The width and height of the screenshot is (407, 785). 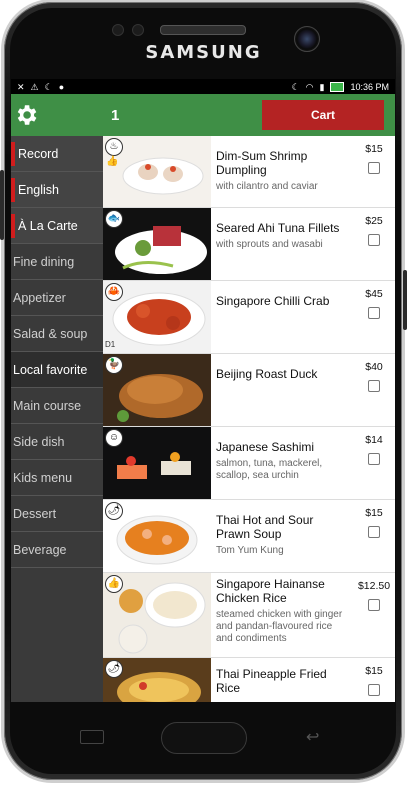 I want to click on duck-icon: 🦆, so click(x=114, y=365).